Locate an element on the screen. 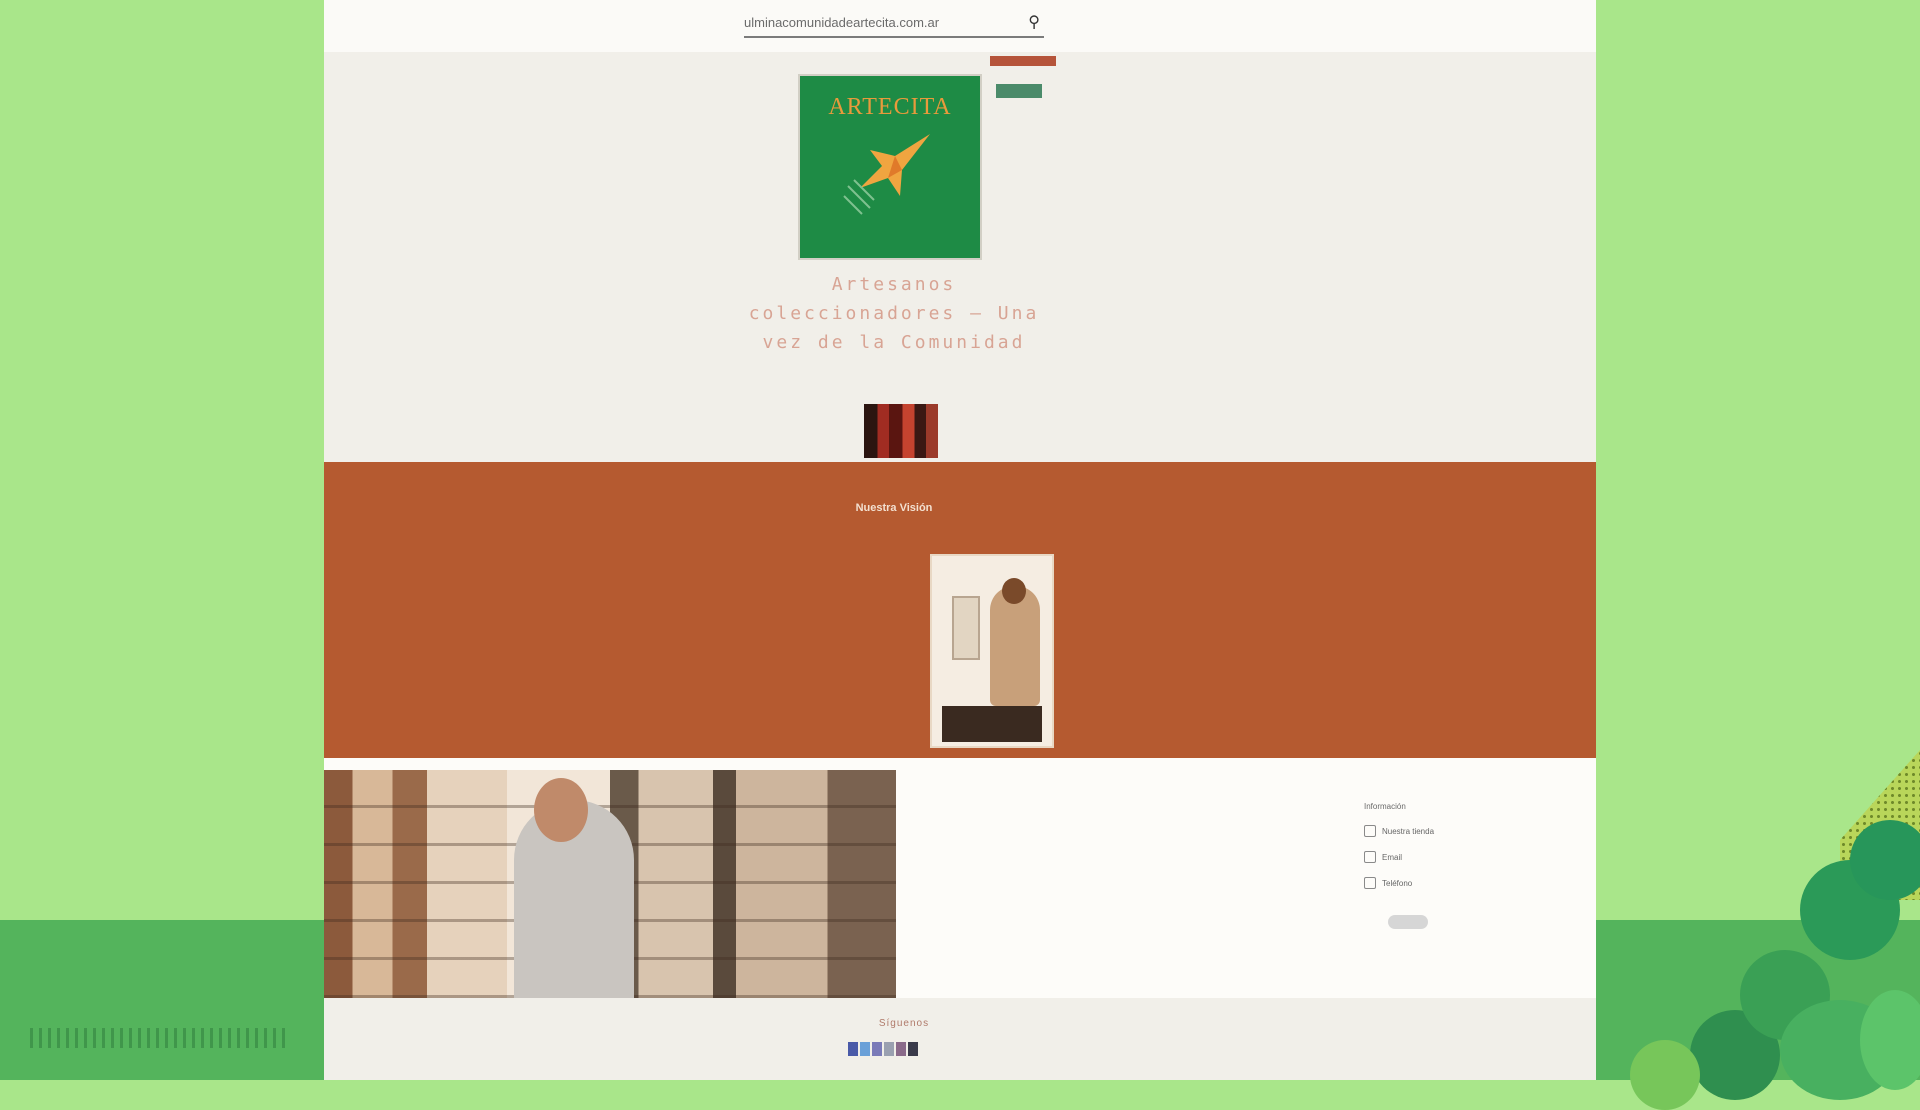 The width and height of the screenshot is (1920, 1110). sidebar-heading: Información is located at coordinates (1385, 806).